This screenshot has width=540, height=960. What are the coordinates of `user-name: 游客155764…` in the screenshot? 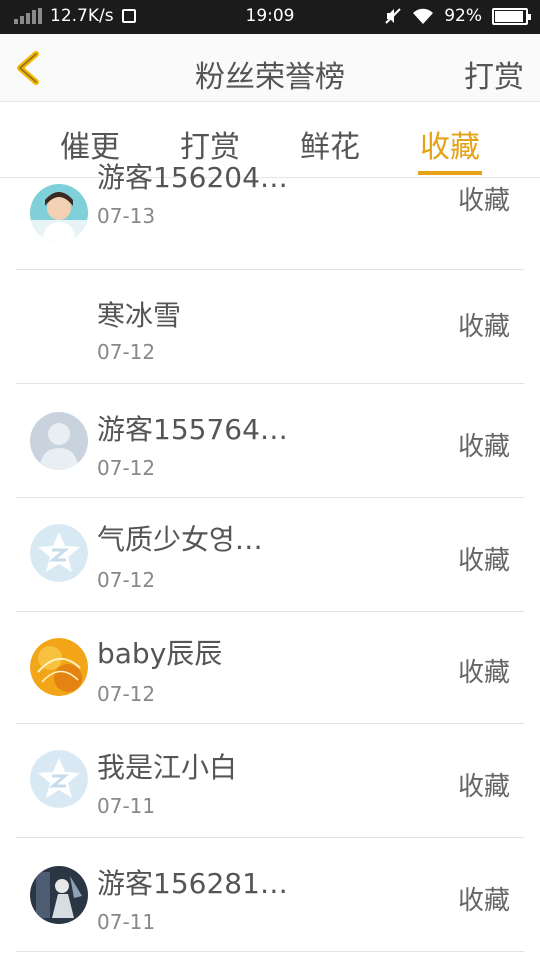 It's located at (192, 429).